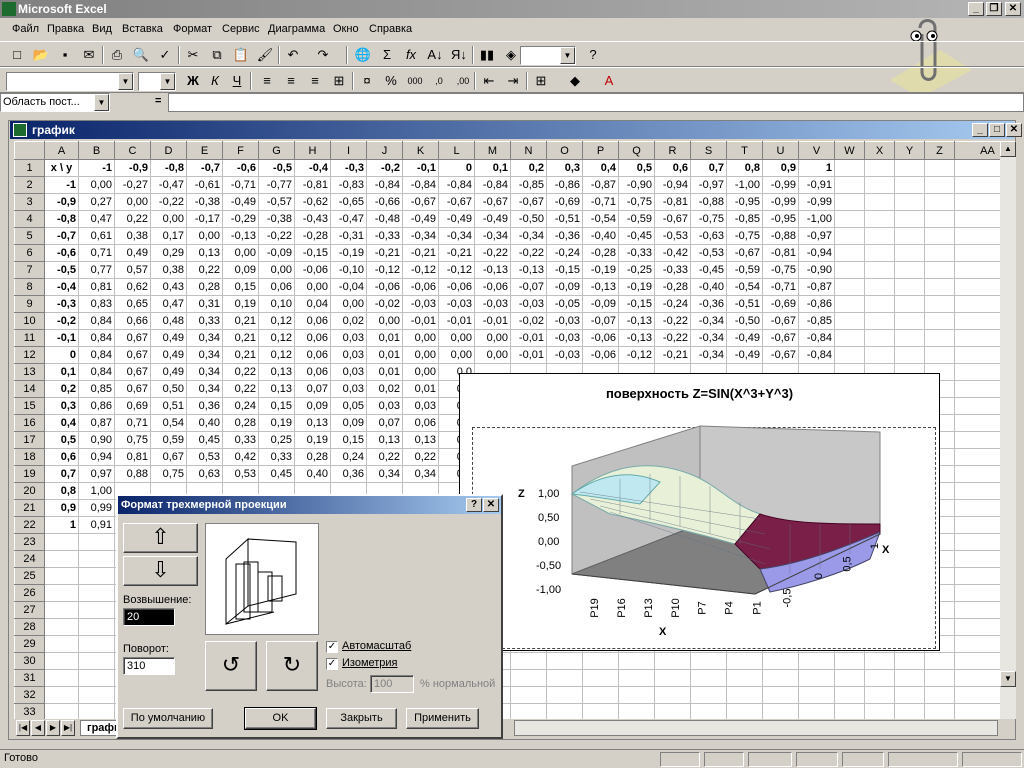  What do you see at coordinates (237, 81) in the screenshot?
I see `underline-icon: Ч` at bounding box center [237, 81].